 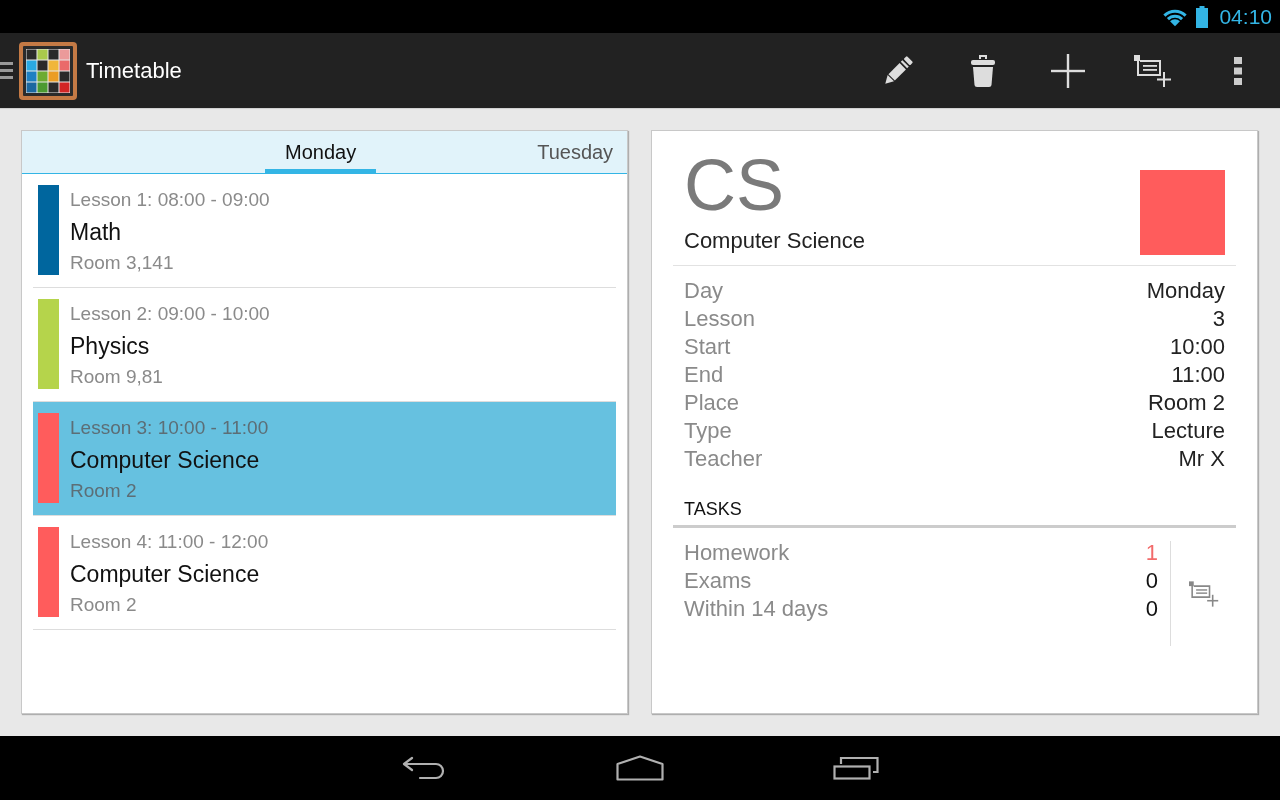 I want to click on lesson-room: Room 3,141, so click(x=122, y=263).